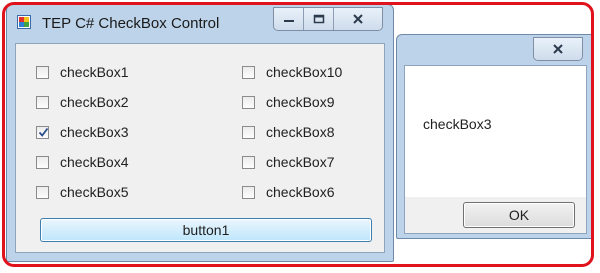 This screenshot has width=600, height=273. What do you see at coordinates (457, 124) in the screenshot?
I see `message-text: checkBox3` at bounding box center [457, 124].